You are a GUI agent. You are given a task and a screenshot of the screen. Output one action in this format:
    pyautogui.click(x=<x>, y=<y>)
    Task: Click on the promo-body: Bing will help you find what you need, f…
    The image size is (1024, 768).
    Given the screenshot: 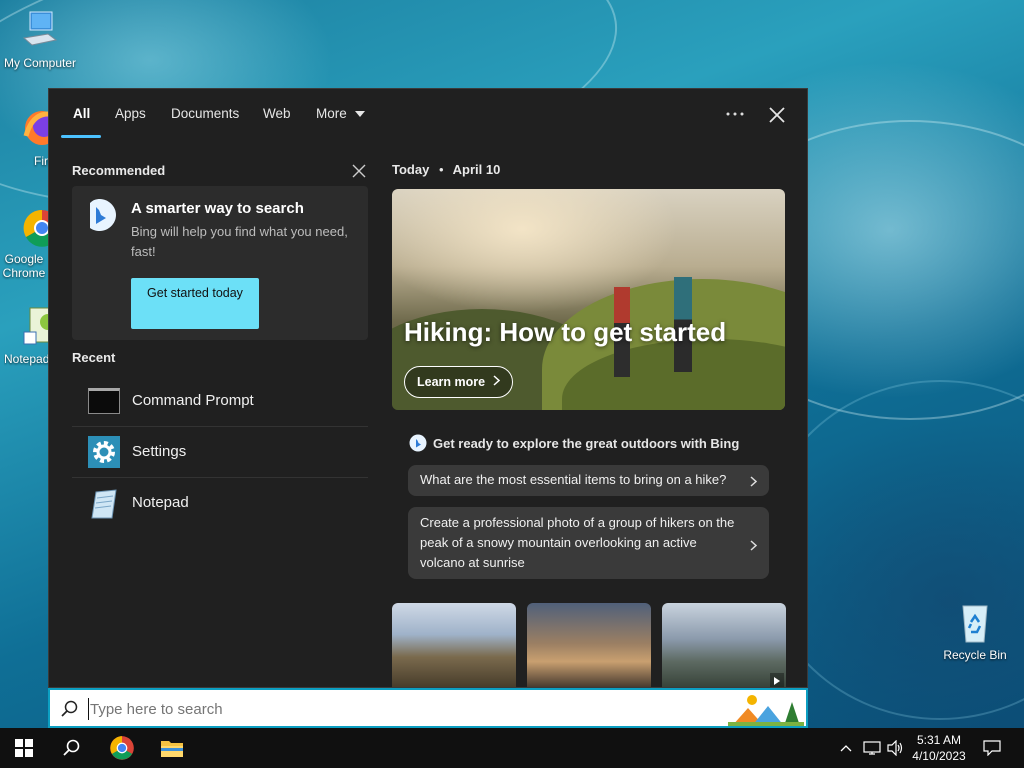 What is the action you would take?
    pyautogui.click(x=239, y=241)
    